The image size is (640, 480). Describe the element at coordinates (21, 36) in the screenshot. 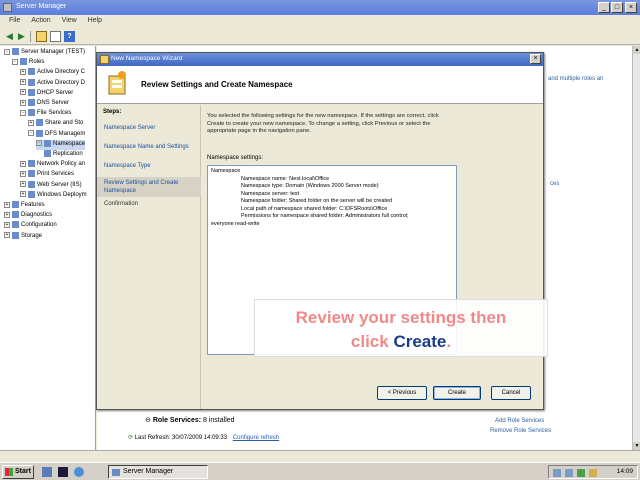

I see `forward-icon: ▶` at that location.